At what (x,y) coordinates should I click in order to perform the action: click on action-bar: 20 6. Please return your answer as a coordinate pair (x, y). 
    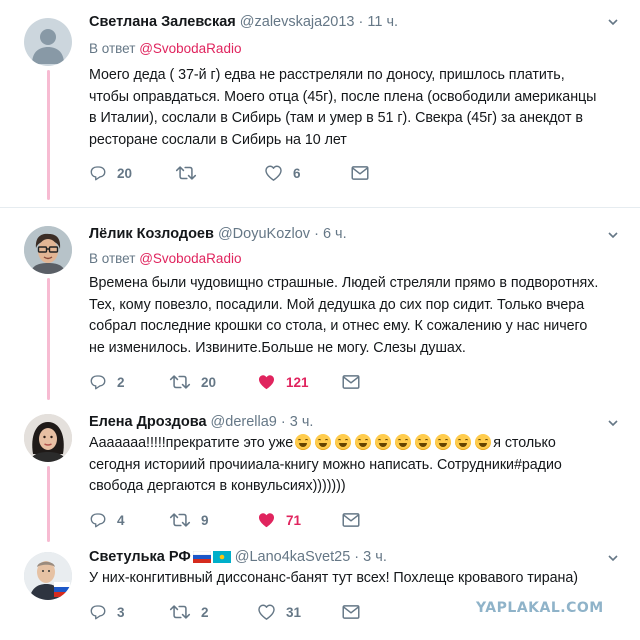
    Looking at the image, I should click on (239, 173).